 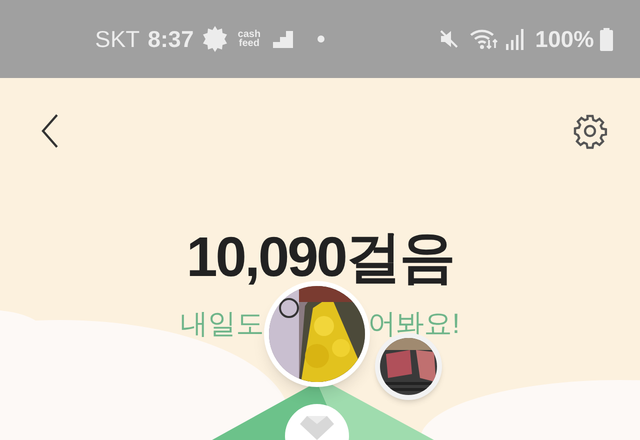 What do you see at coordinates (414, 324) in the screenshot?
I see `message-text: 어봐요!` at bounding box center [414, 324].